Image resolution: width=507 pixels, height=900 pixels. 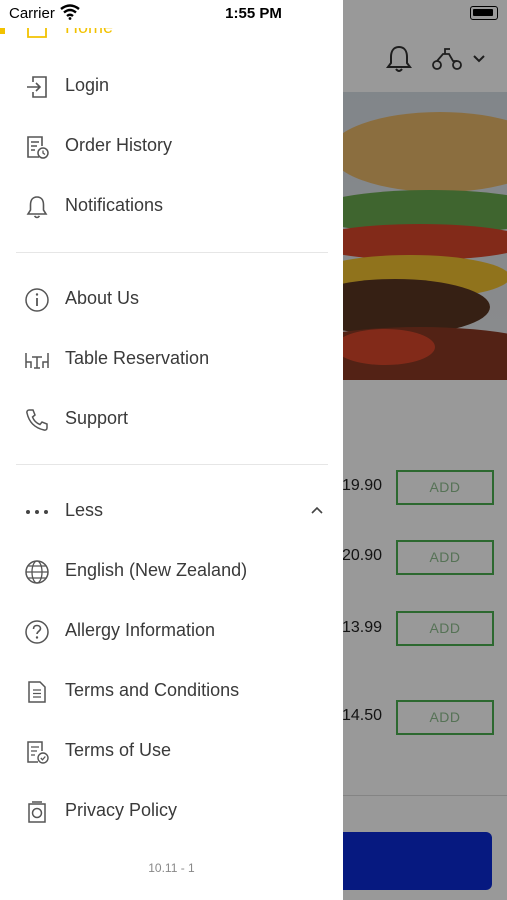 I want to click on drawer-item-label: Login, so click(x=87, y=85).